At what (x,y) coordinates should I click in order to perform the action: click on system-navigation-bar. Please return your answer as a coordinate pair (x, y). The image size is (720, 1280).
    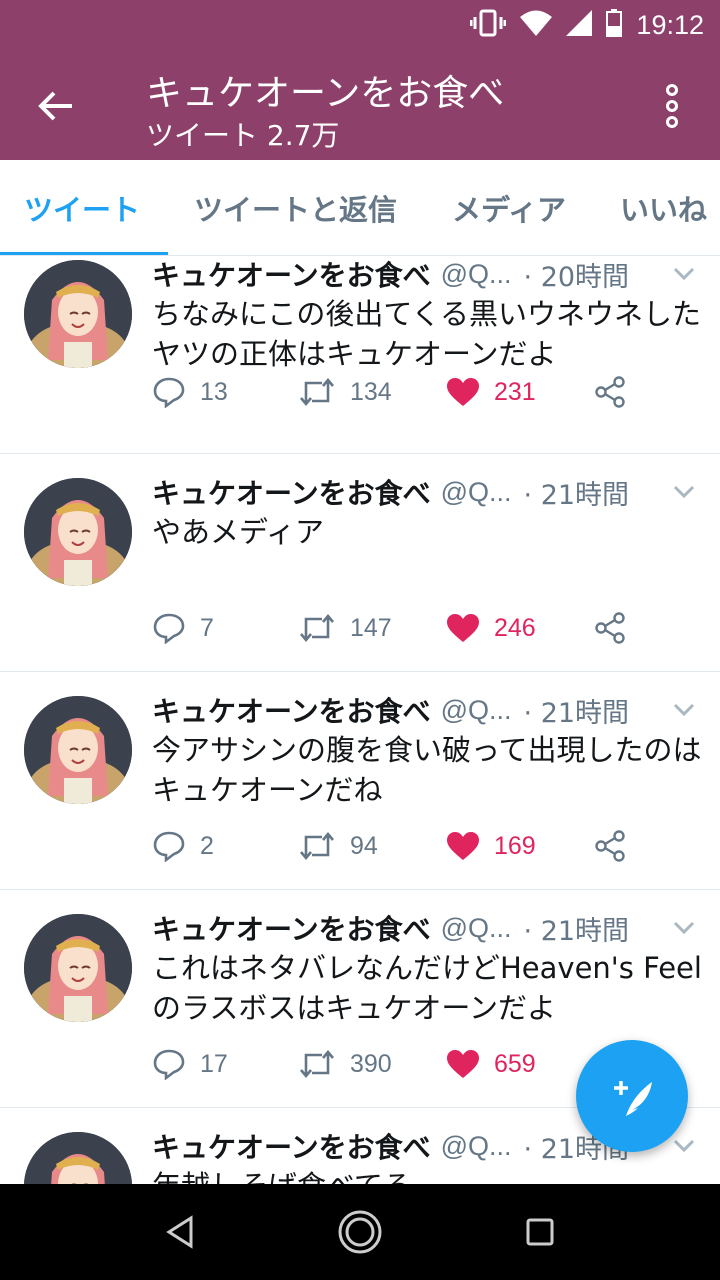
    Looking at the image, I should click on (360, 1232).